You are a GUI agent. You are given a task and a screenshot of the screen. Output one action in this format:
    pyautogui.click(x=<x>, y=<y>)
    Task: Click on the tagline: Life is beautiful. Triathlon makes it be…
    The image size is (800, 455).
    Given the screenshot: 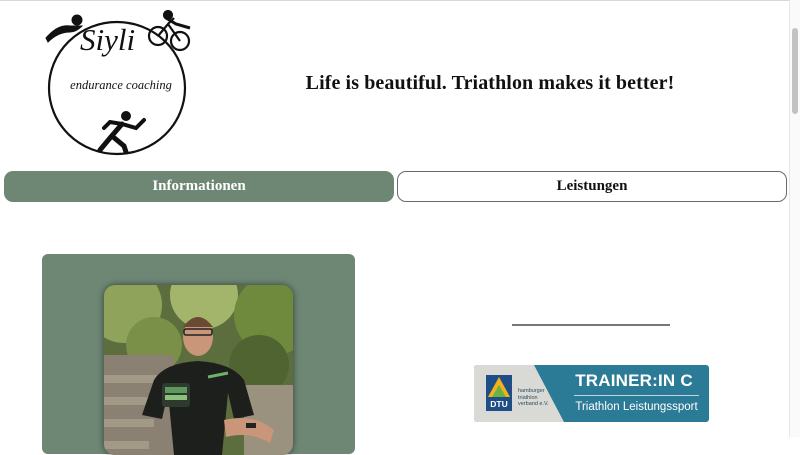 What is the action you would take?
    pyautogui.click(x=490, y=83)
    